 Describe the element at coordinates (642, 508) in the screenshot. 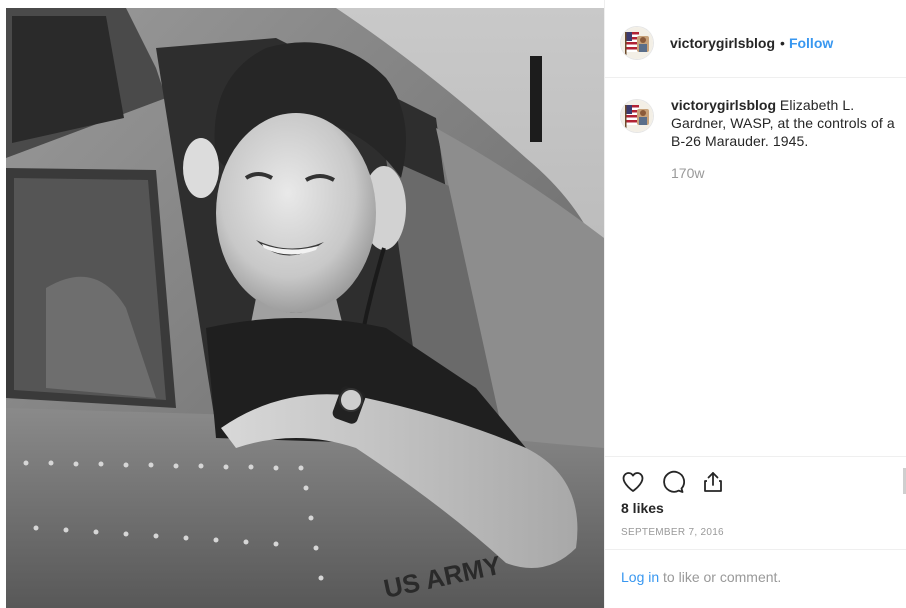

I see `likes-count: 8 likes` at that location.